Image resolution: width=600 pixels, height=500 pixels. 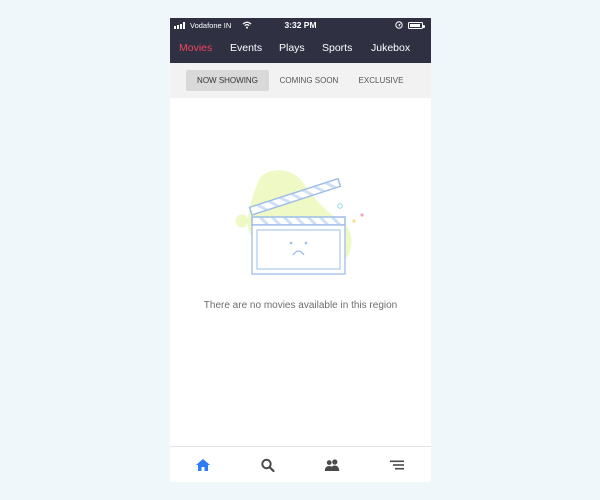 What do you see at coordinates (309, 80) in the screenshot?
I see `tab-coming-soon: COMING SOON` at bounding box center [309, 80].